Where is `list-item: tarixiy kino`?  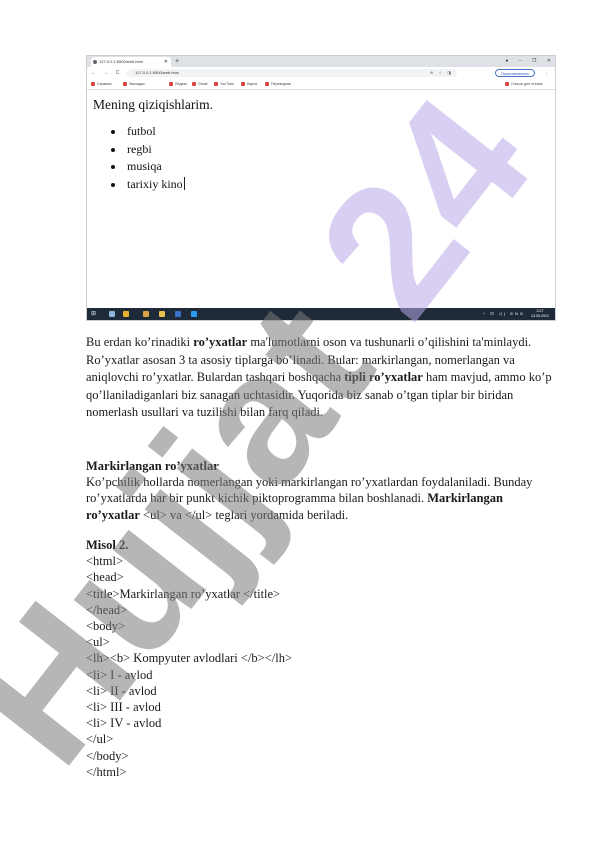
list-item: tarixiy kino is located at coordinates (155, 185).